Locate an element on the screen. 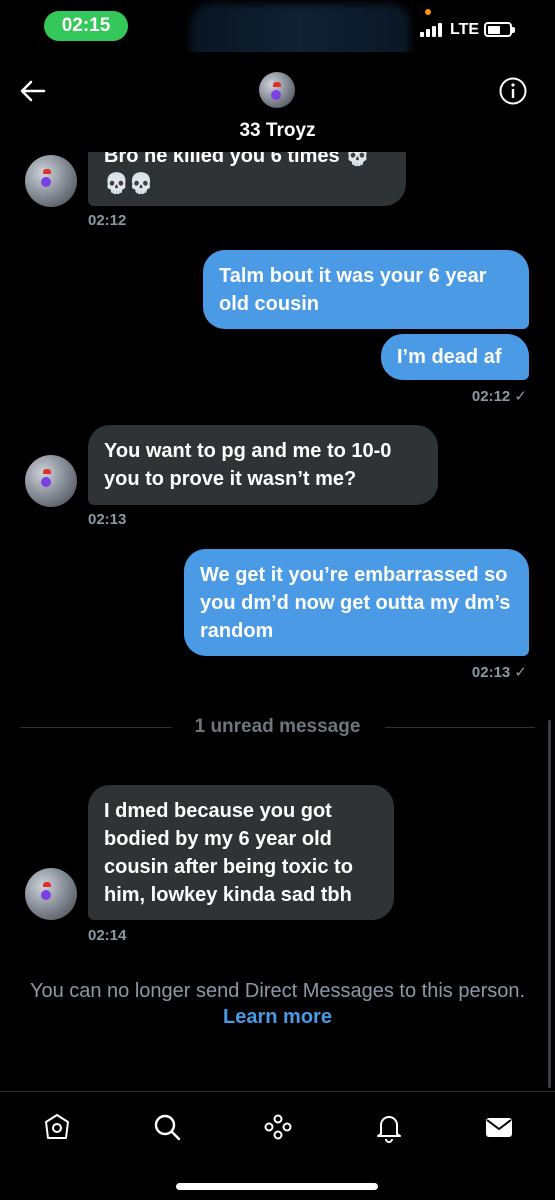  tab-search is located at coordinates (167, 1127).